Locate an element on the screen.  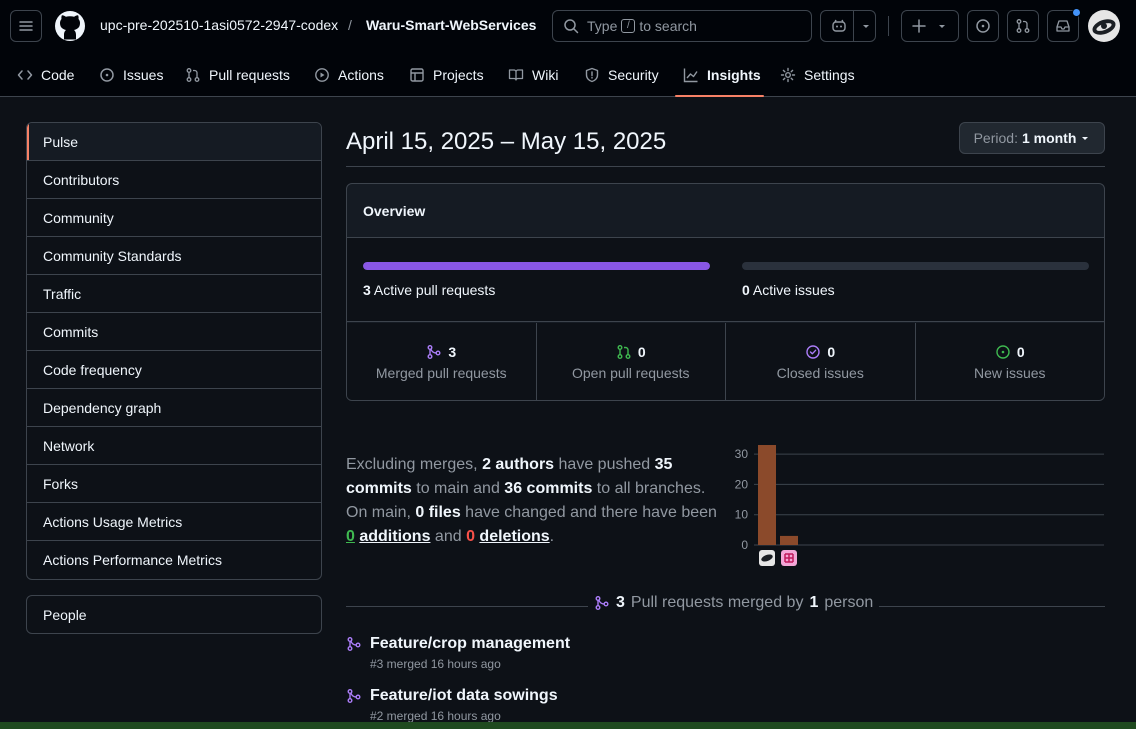
breadcrumb-repo: Waru-Smart-WebServices is located at coordinates (451, 25).